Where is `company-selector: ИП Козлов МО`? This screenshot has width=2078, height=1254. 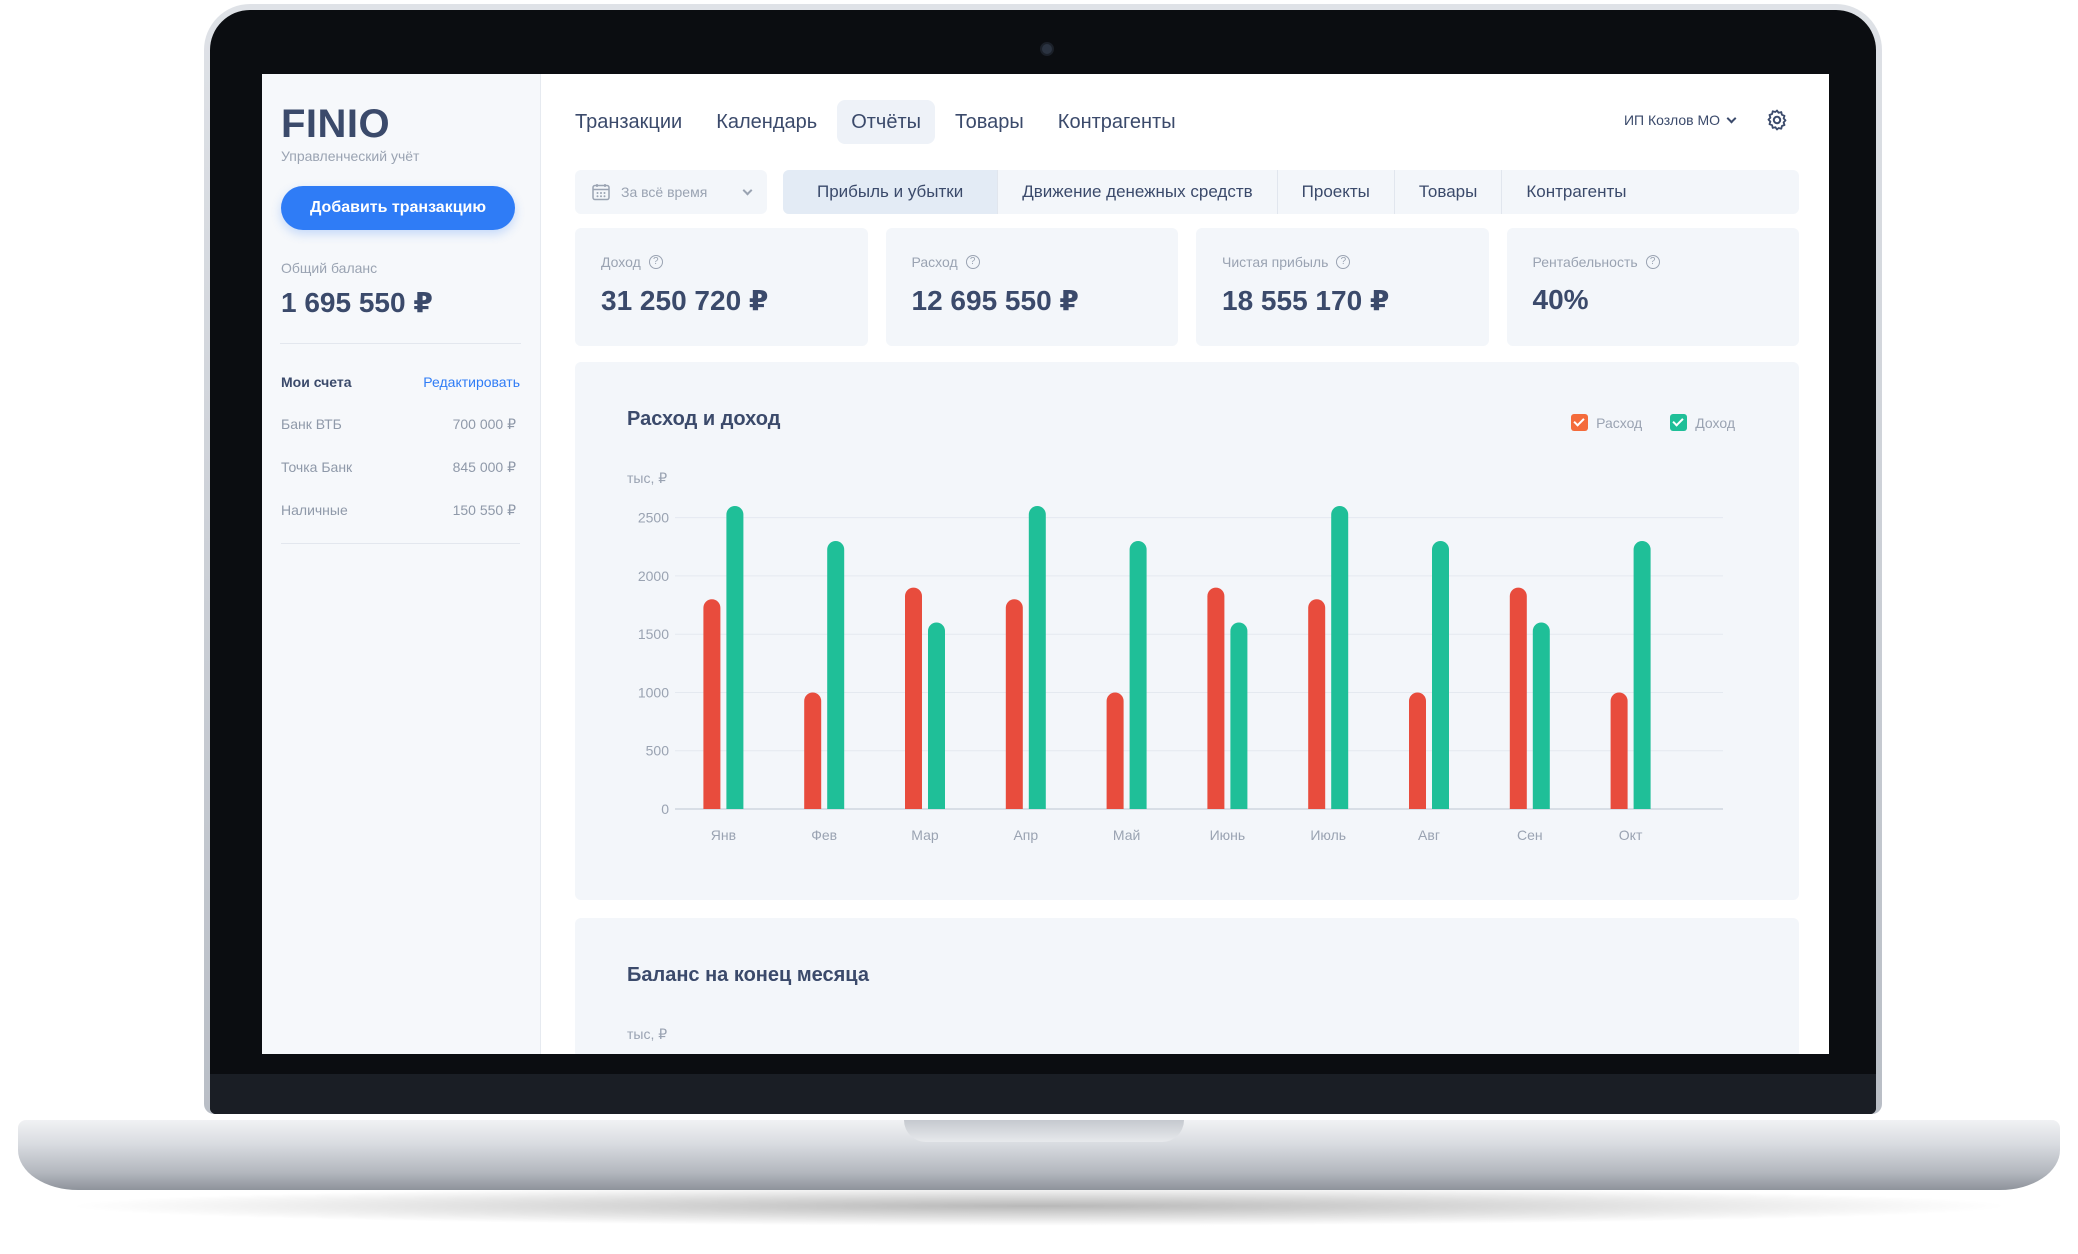 company-selector: ИП Козлов МО is located at coordinates (1680, 120).